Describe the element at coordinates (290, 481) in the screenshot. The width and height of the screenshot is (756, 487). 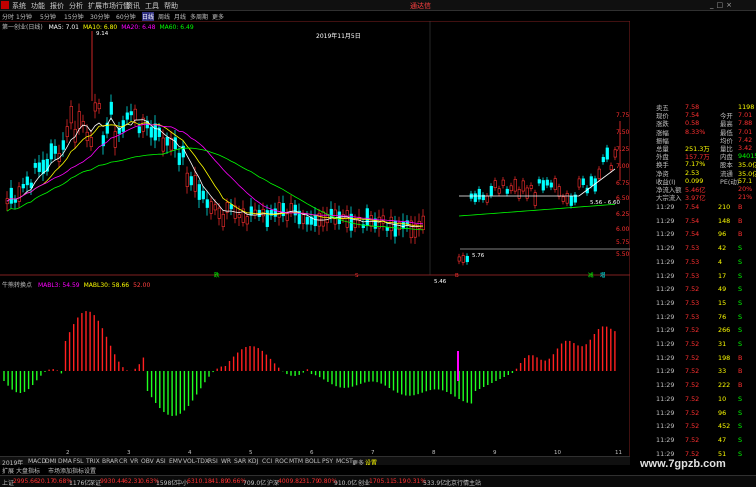
I see `status-item: 4009.82` at that location.